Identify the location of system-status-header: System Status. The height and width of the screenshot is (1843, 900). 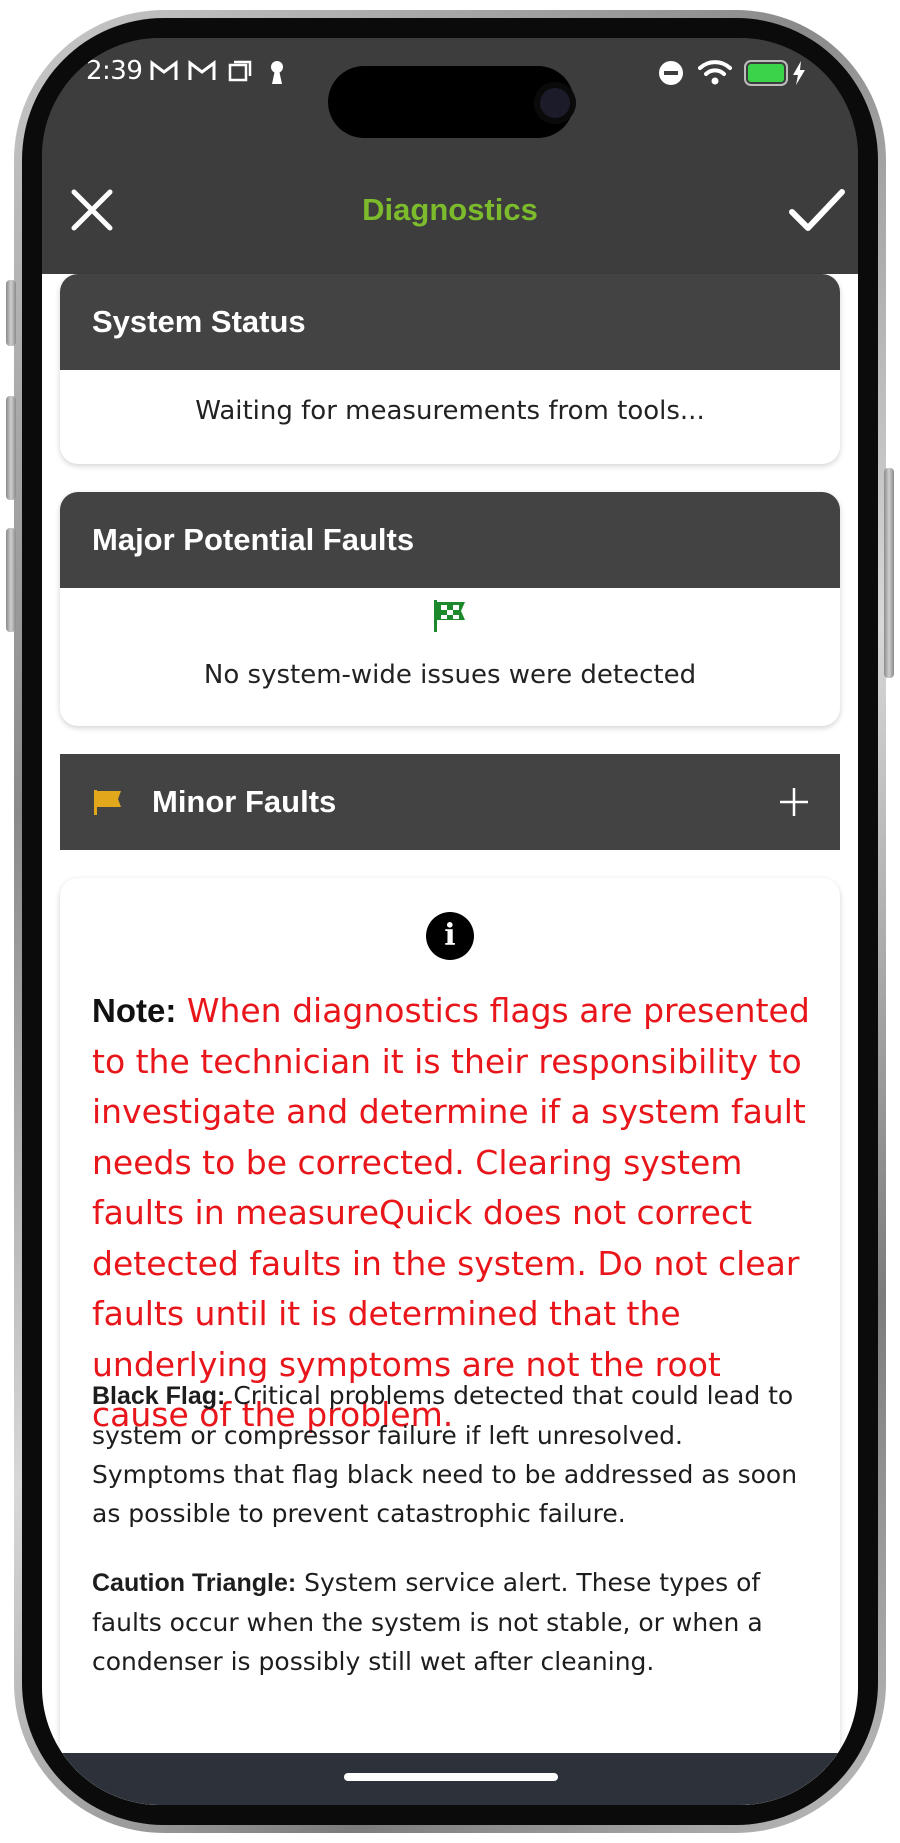
(450, 322).